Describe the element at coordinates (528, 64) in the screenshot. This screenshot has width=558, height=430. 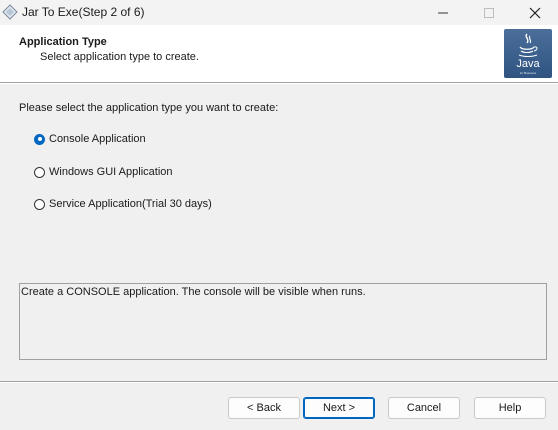
I see `logo-text: Java` at that location.